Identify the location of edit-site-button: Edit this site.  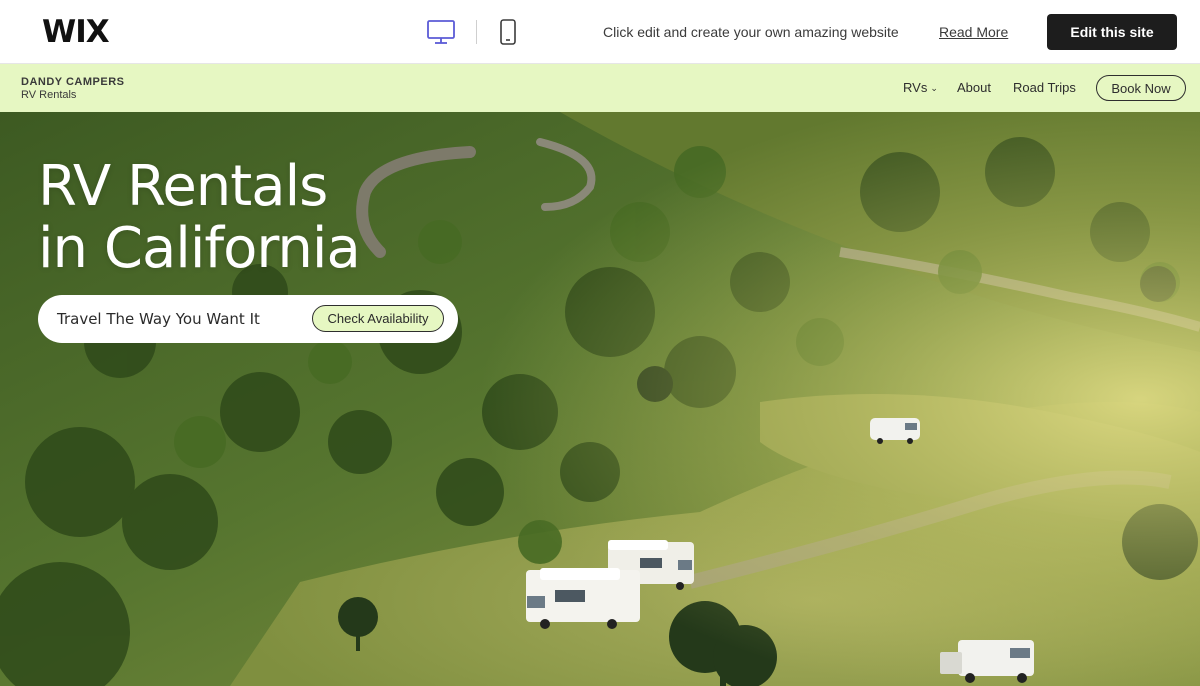
(1112, 32).